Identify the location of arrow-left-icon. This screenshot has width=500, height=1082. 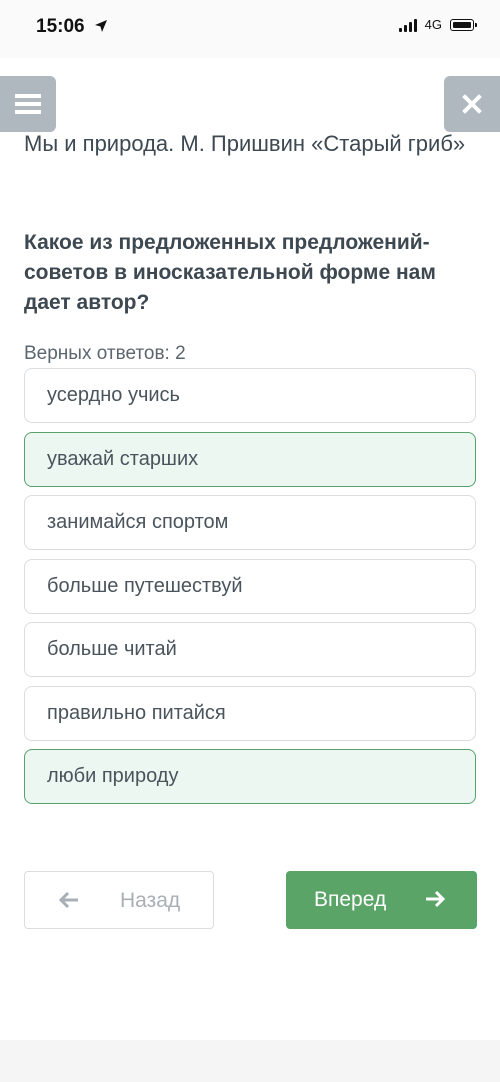
(68, 900).